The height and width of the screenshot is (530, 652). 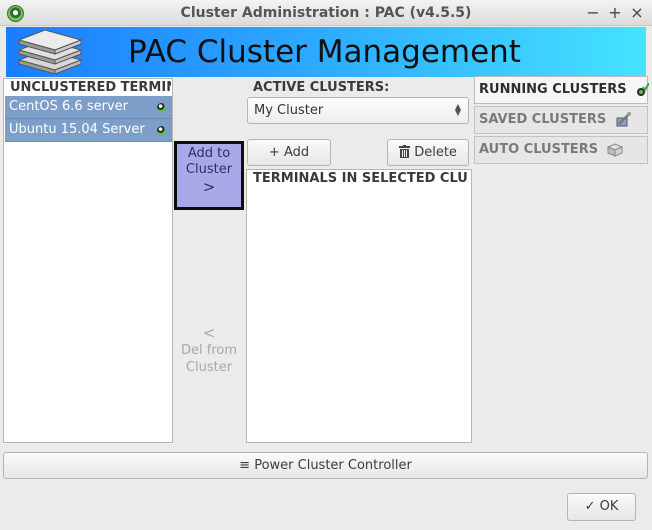 What do you see at coordinates (637, 13) in the screenshot?
I see `close-button: ×` at bounding box center [637, 13].